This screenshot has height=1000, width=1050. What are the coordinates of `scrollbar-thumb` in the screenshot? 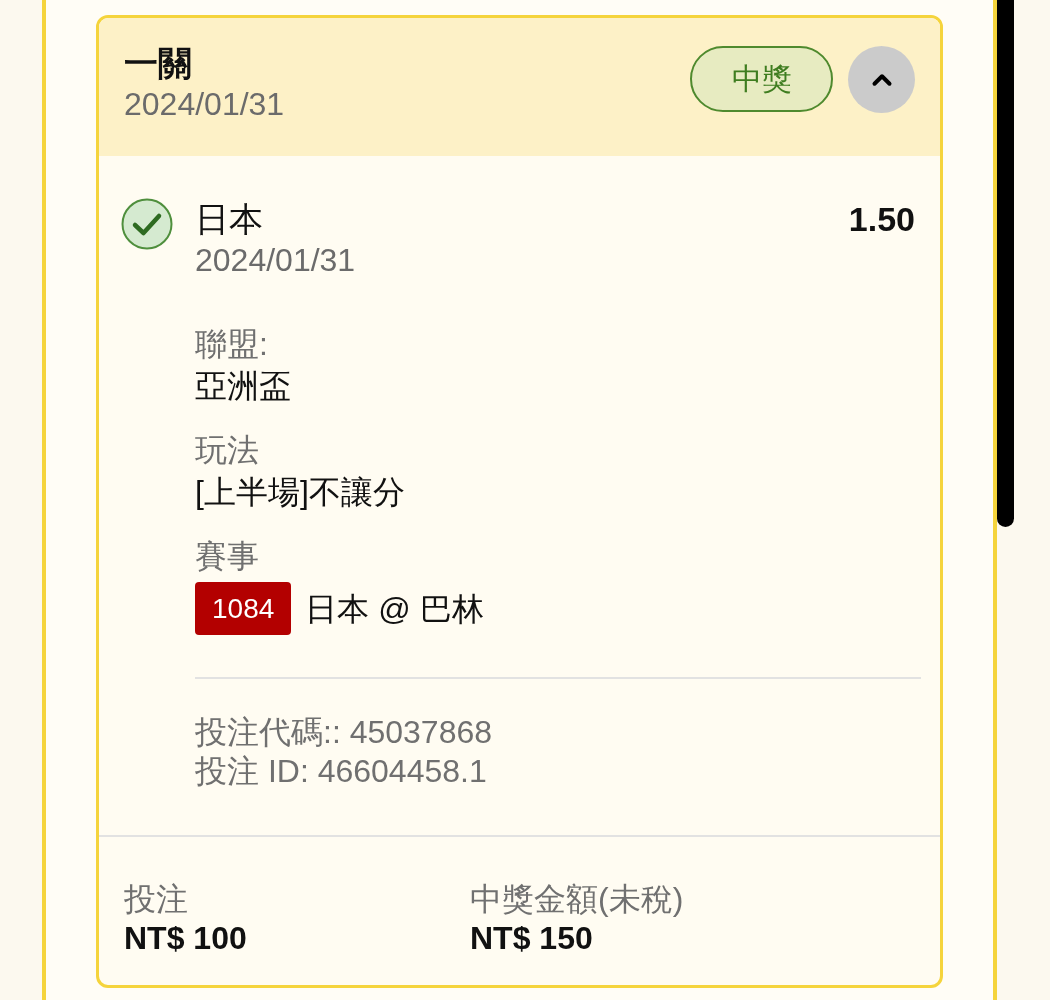 It's located at (1005, 263).